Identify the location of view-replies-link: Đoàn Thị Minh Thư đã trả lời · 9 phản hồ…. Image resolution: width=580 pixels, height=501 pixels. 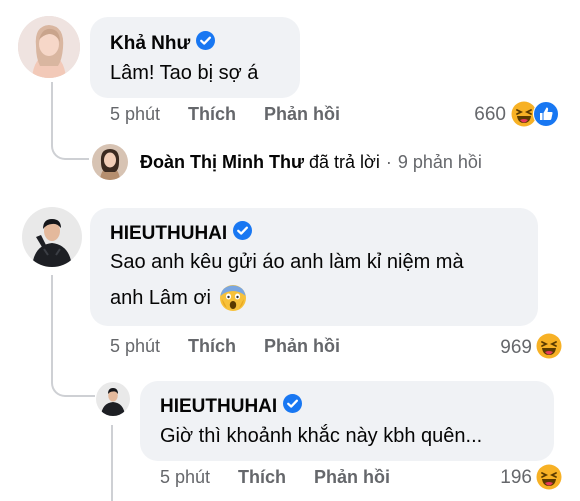
(311, 162).